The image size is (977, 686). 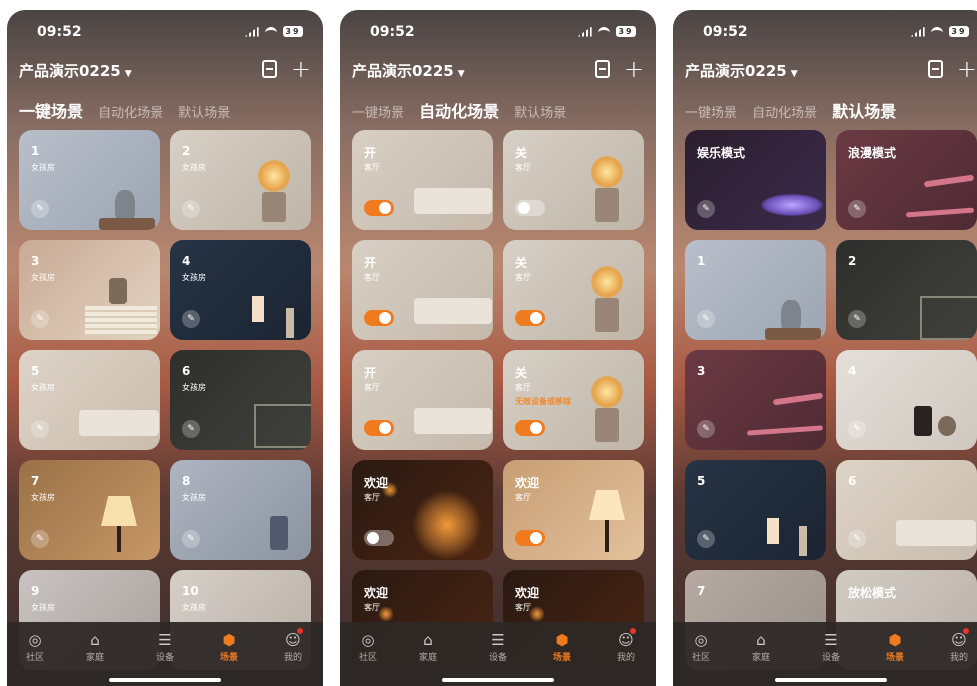 I want to click on bokeh-image, so click(x=537, y=614).